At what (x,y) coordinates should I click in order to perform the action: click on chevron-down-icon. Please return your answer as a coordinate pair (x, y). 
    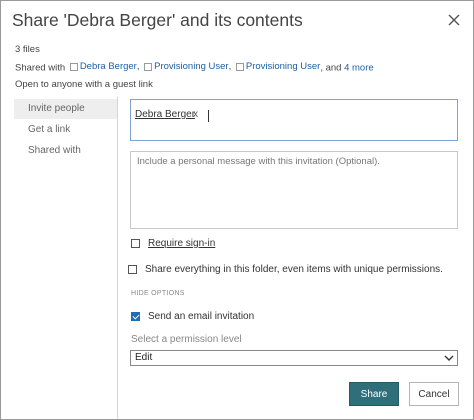
    Looking at the image, I should click on (449, 358).